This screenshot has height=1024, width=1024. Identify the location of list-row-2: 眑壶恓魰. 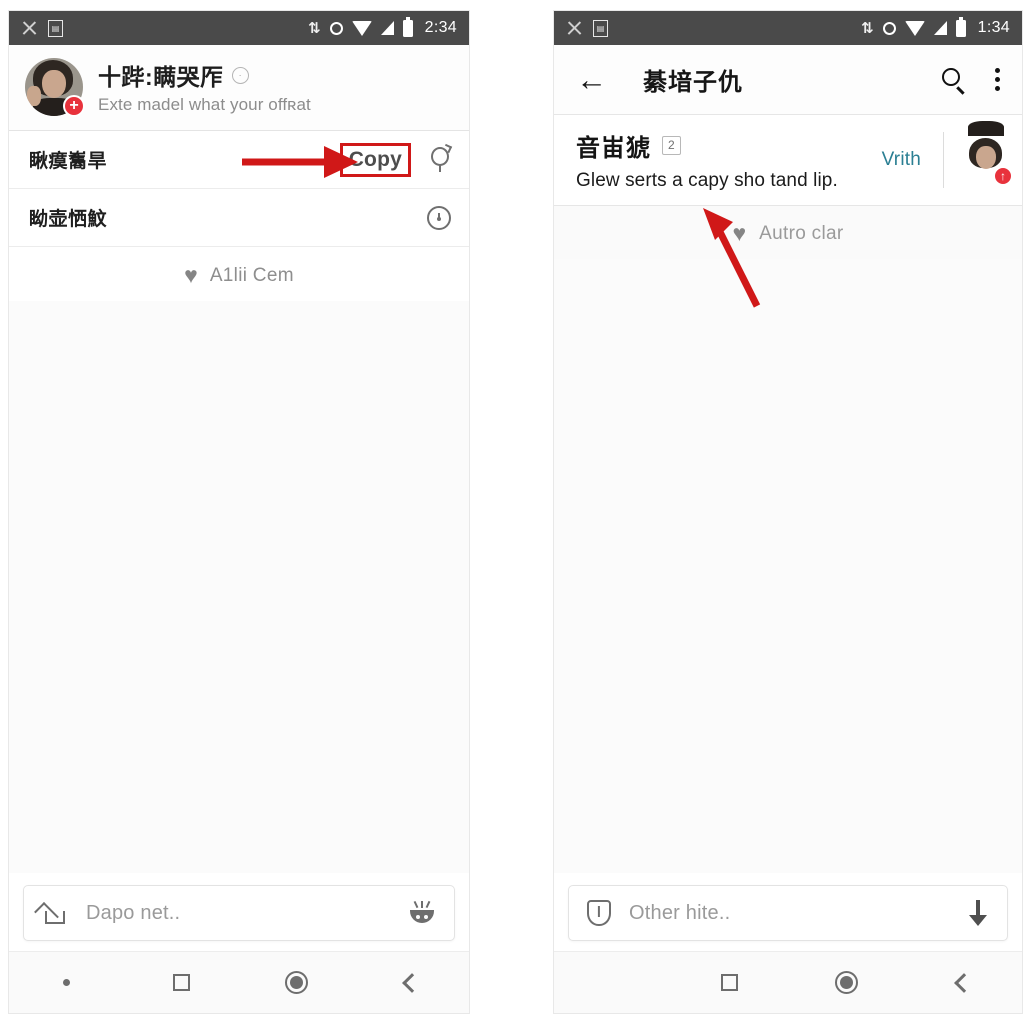
(239, 218).